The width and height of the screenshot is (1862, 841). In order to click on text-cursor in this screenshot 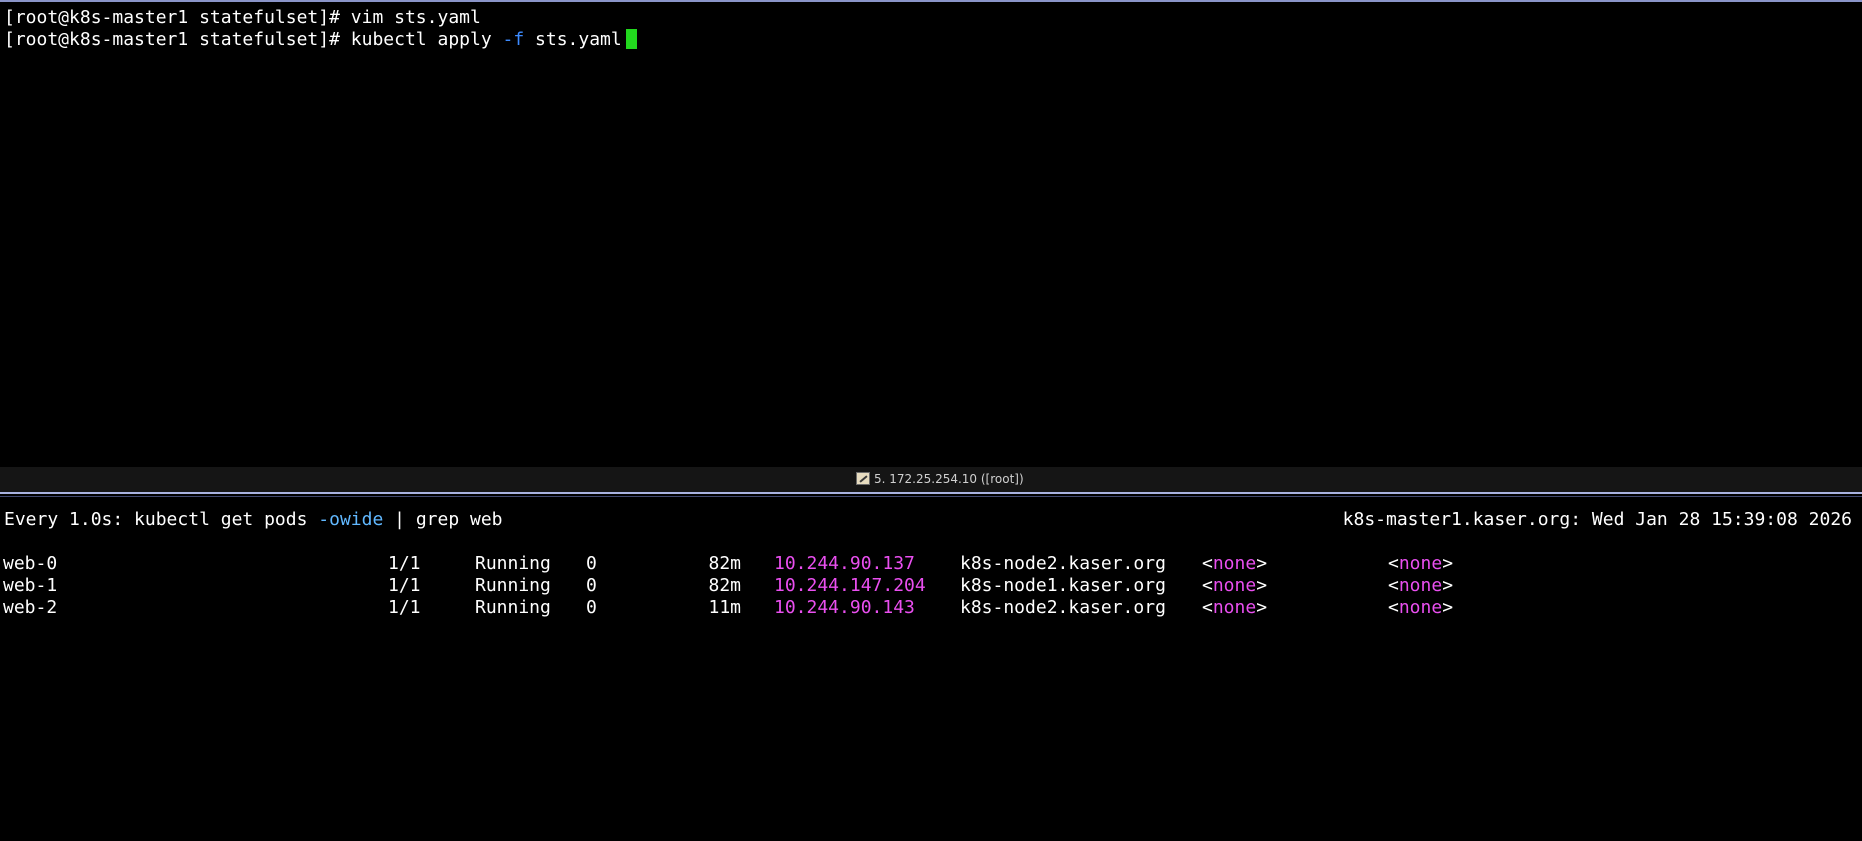, I will do `click(631, 39)`.